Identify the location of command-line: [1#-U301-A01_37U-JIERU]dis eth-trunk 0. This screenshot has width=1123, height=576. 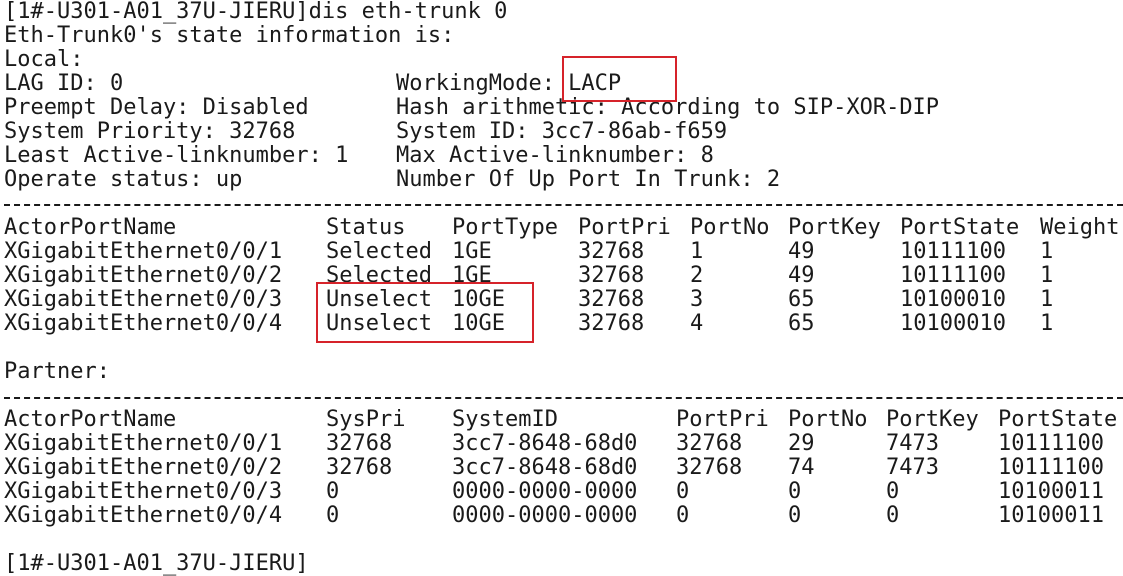
(255, 12).